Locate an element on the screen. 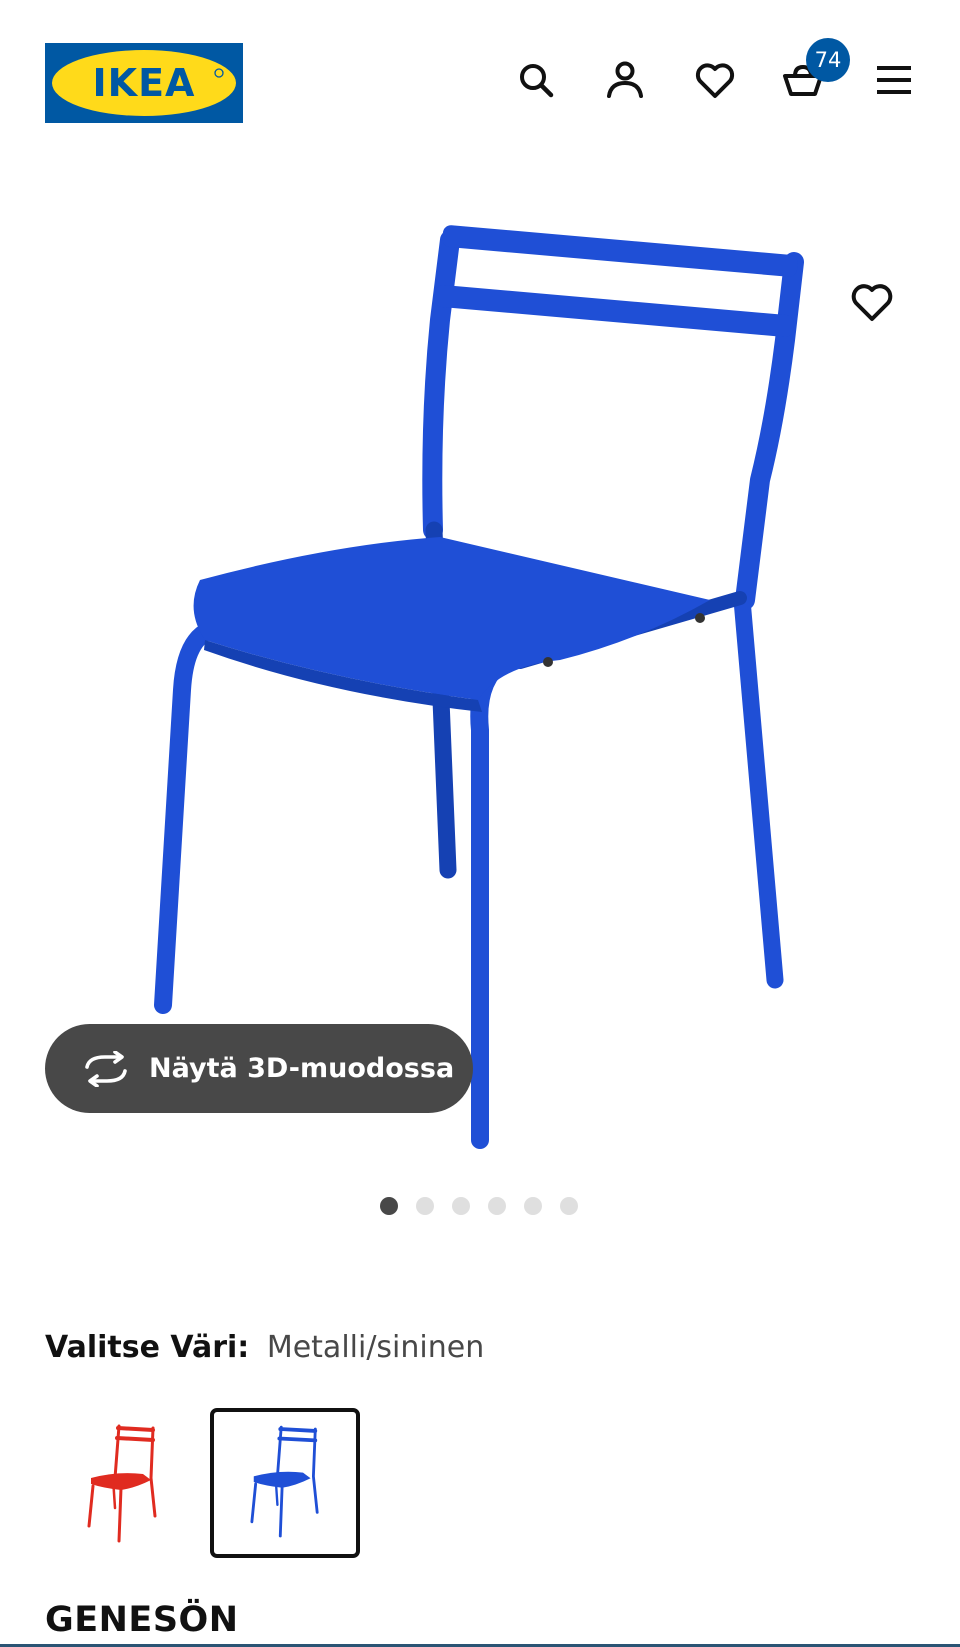 The width and height of the screenshot is (960, 1647). blue-chair-thumbnail is located at coordinates (284, 1481).